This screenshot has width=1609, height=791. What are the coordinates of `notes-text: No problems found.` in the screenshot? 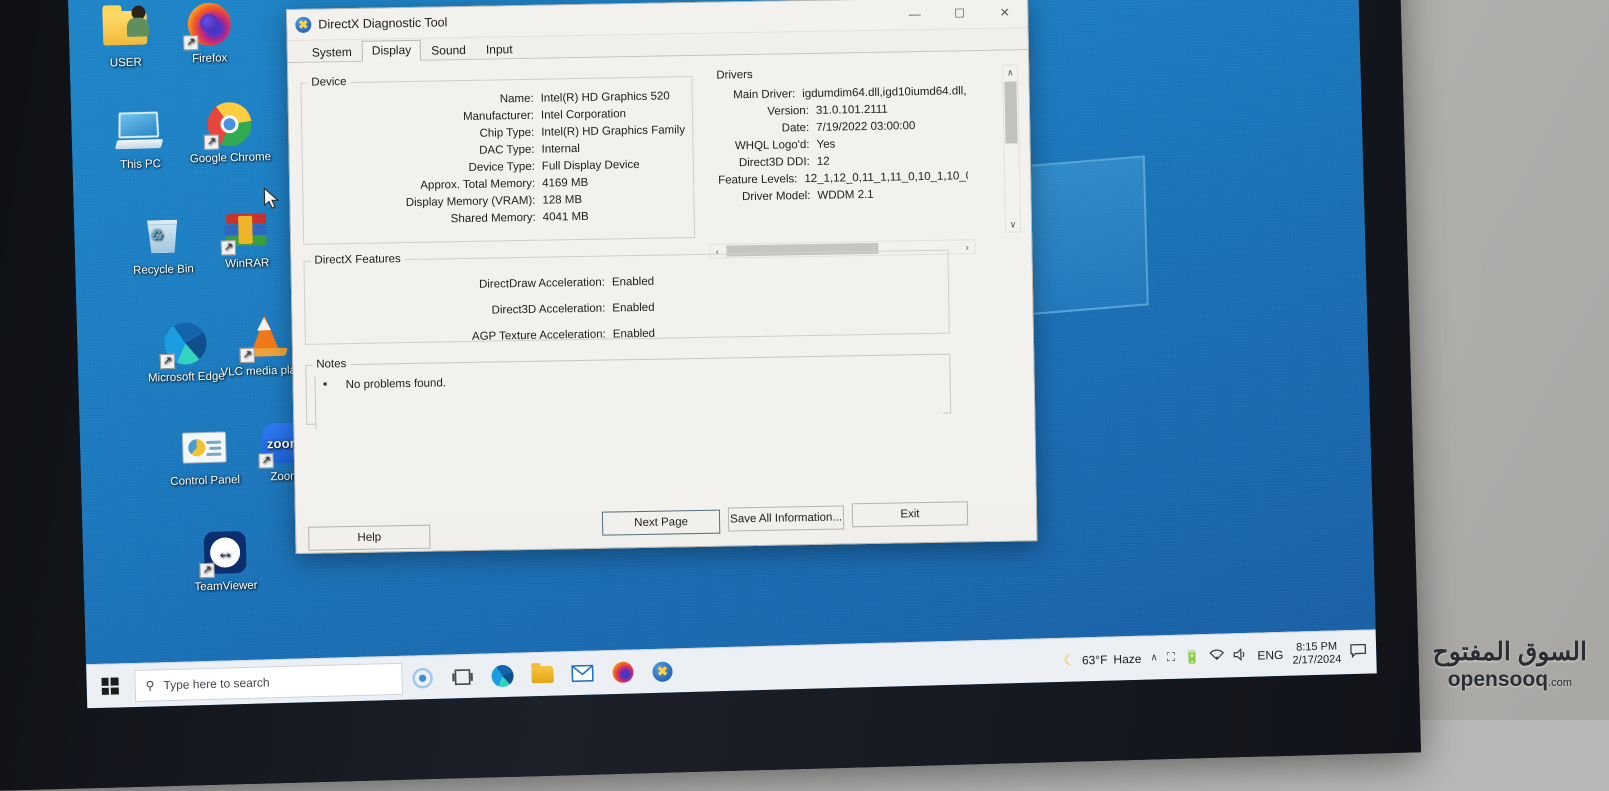 It's located at (396, 384).